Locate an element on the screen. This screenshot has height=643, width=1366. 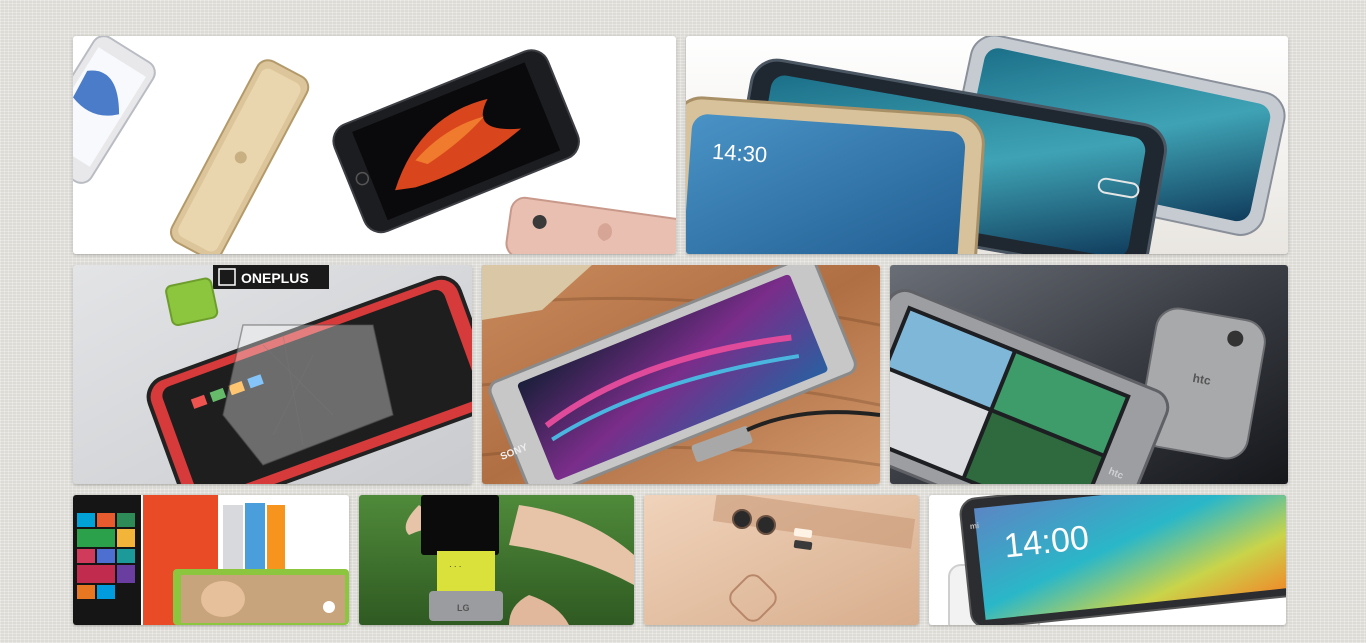
oneplus-image: ONEPLUS is located at coordinates (272, 374).